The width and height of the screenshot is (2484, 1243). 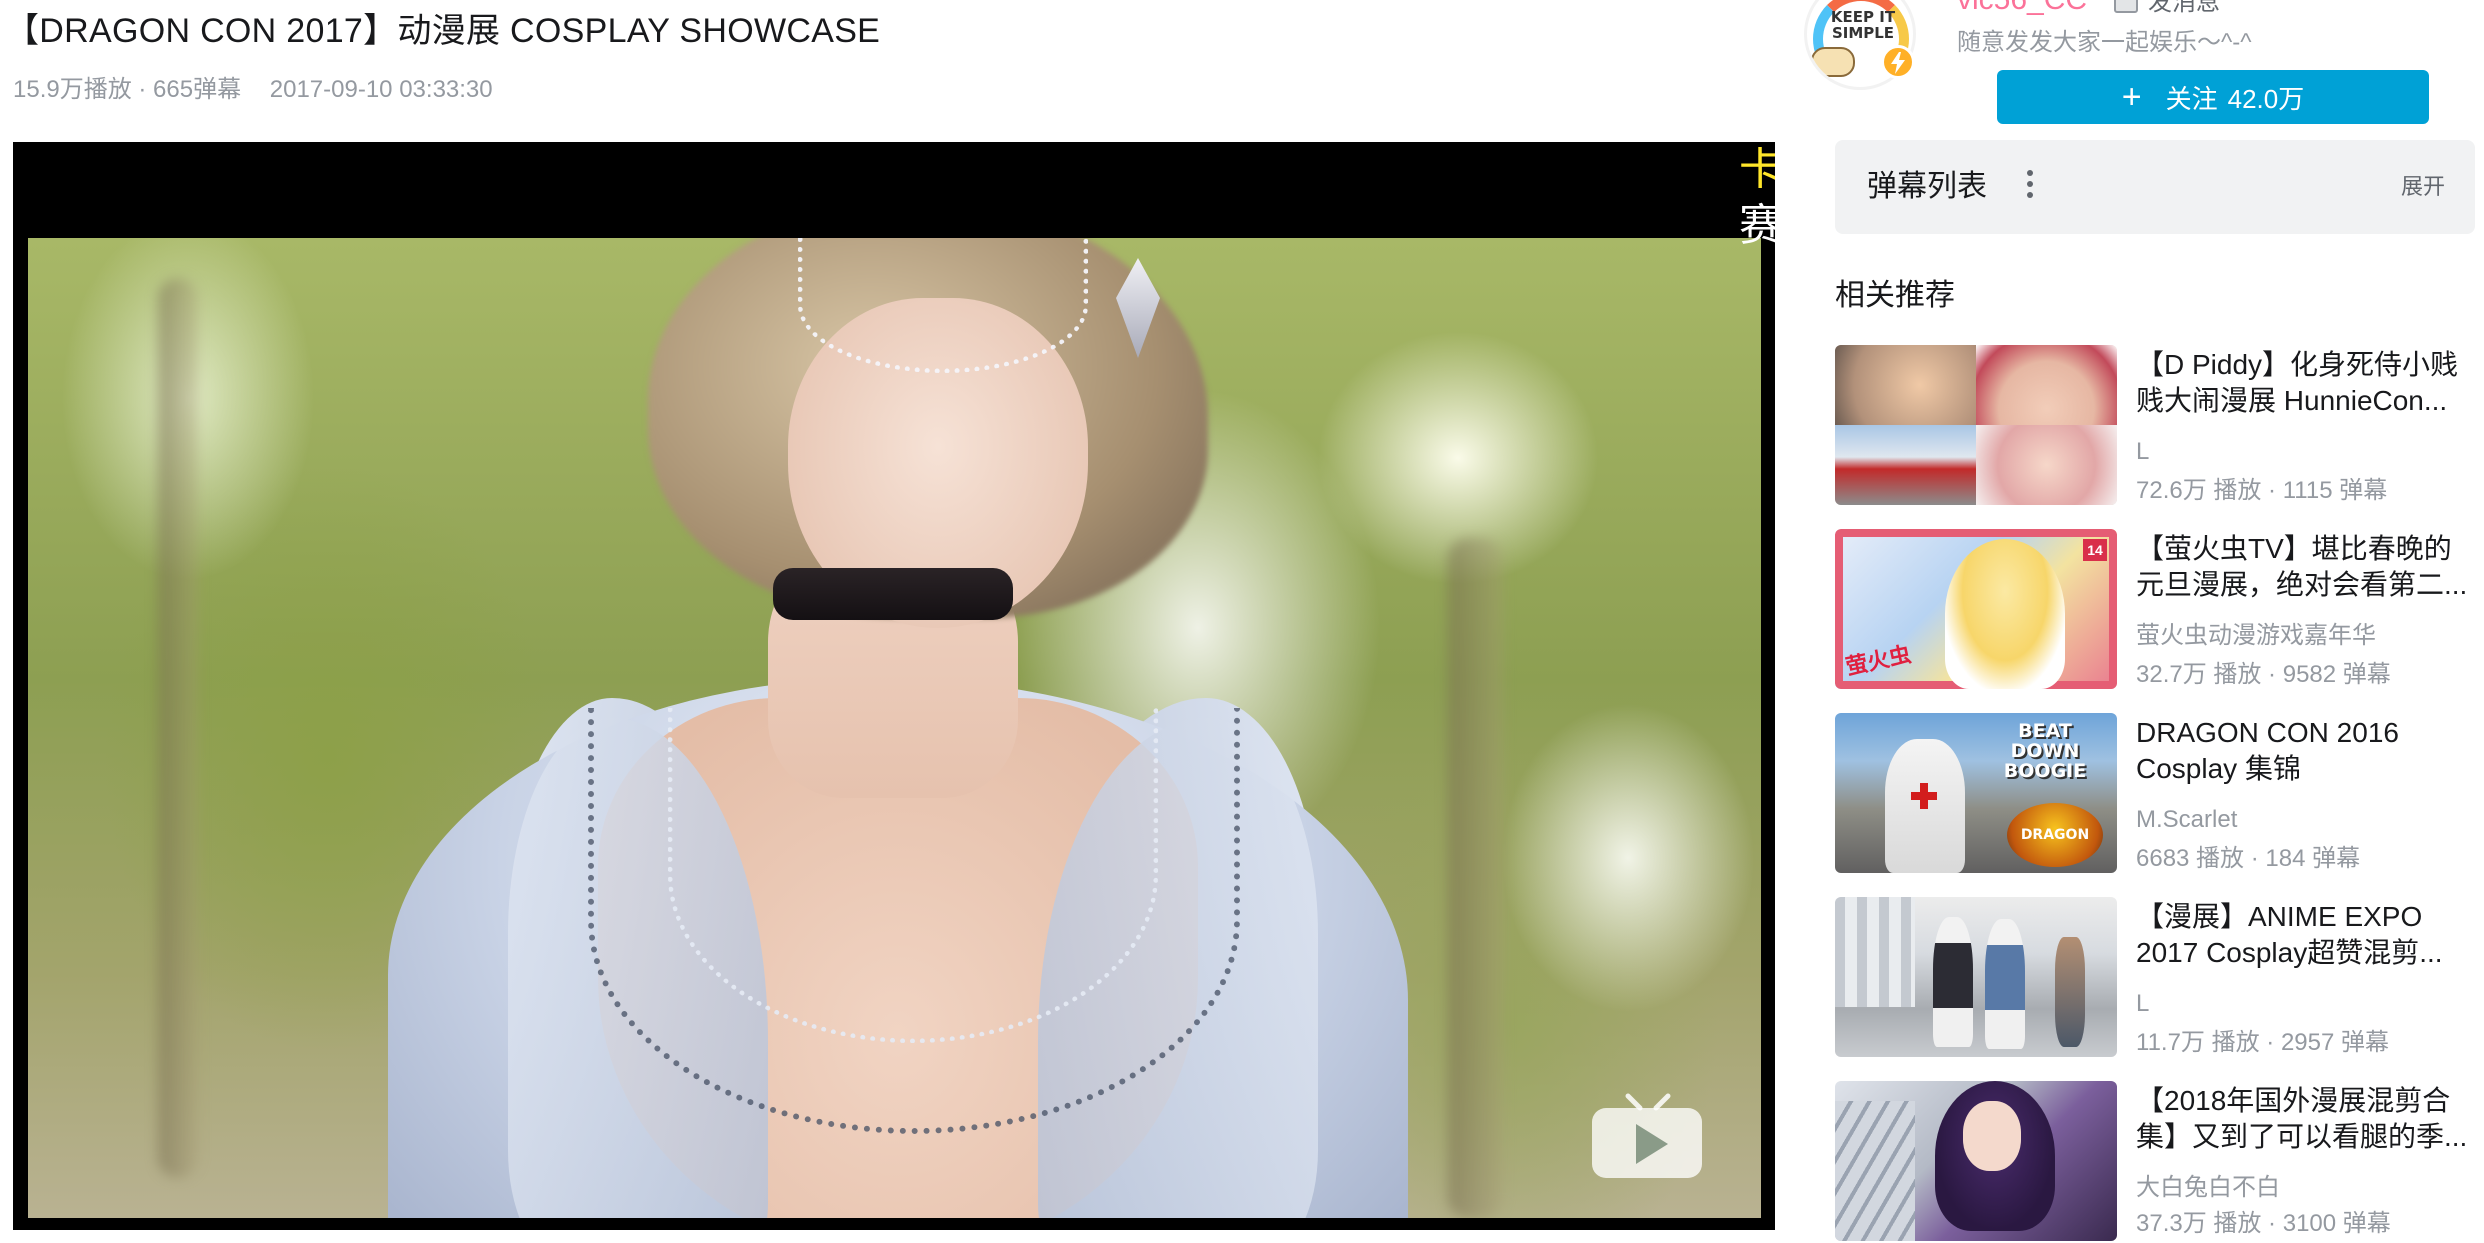 What do you see at coordinates (2199, 674) in the screenshot?
I see `recommend-views: 32.7万 播放` at bounding box center [2199, 674].